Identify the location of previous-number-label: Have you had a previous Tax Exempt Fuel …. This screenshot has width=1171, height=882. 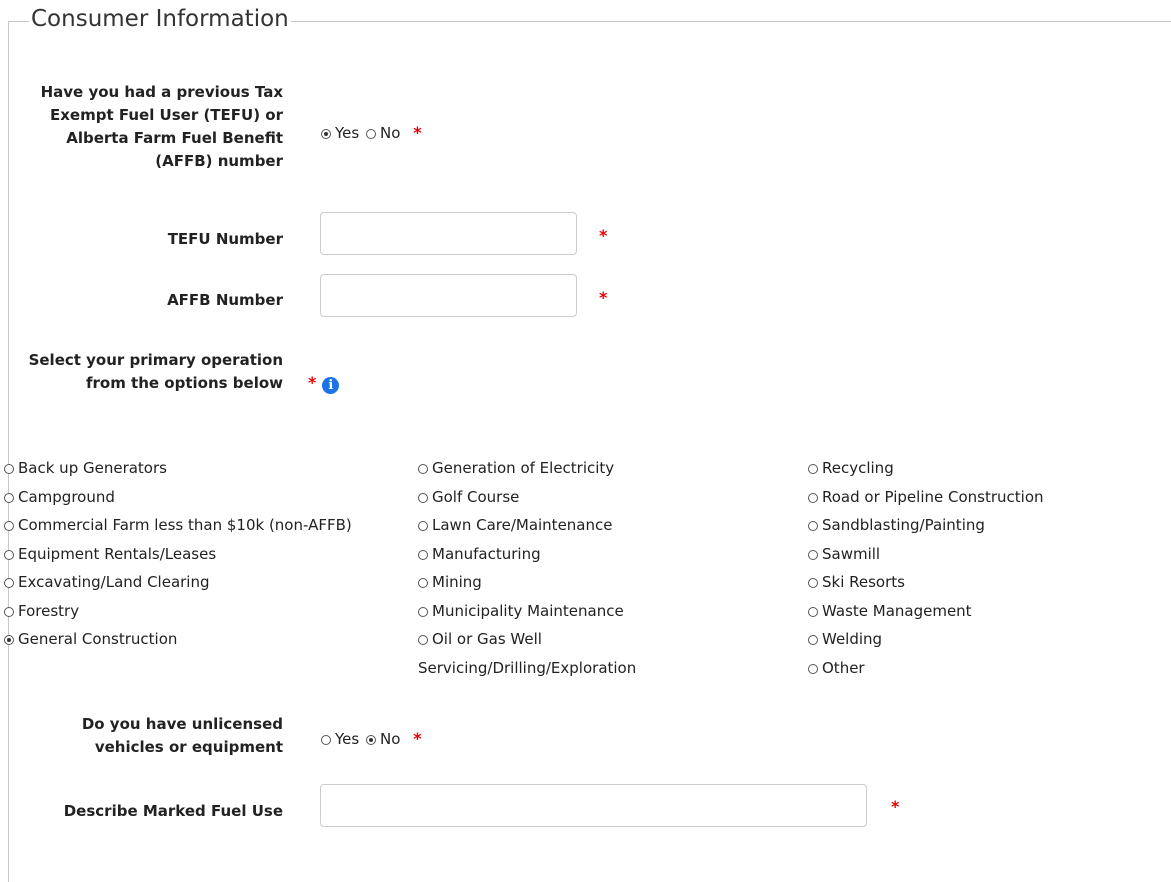
(161, 126).